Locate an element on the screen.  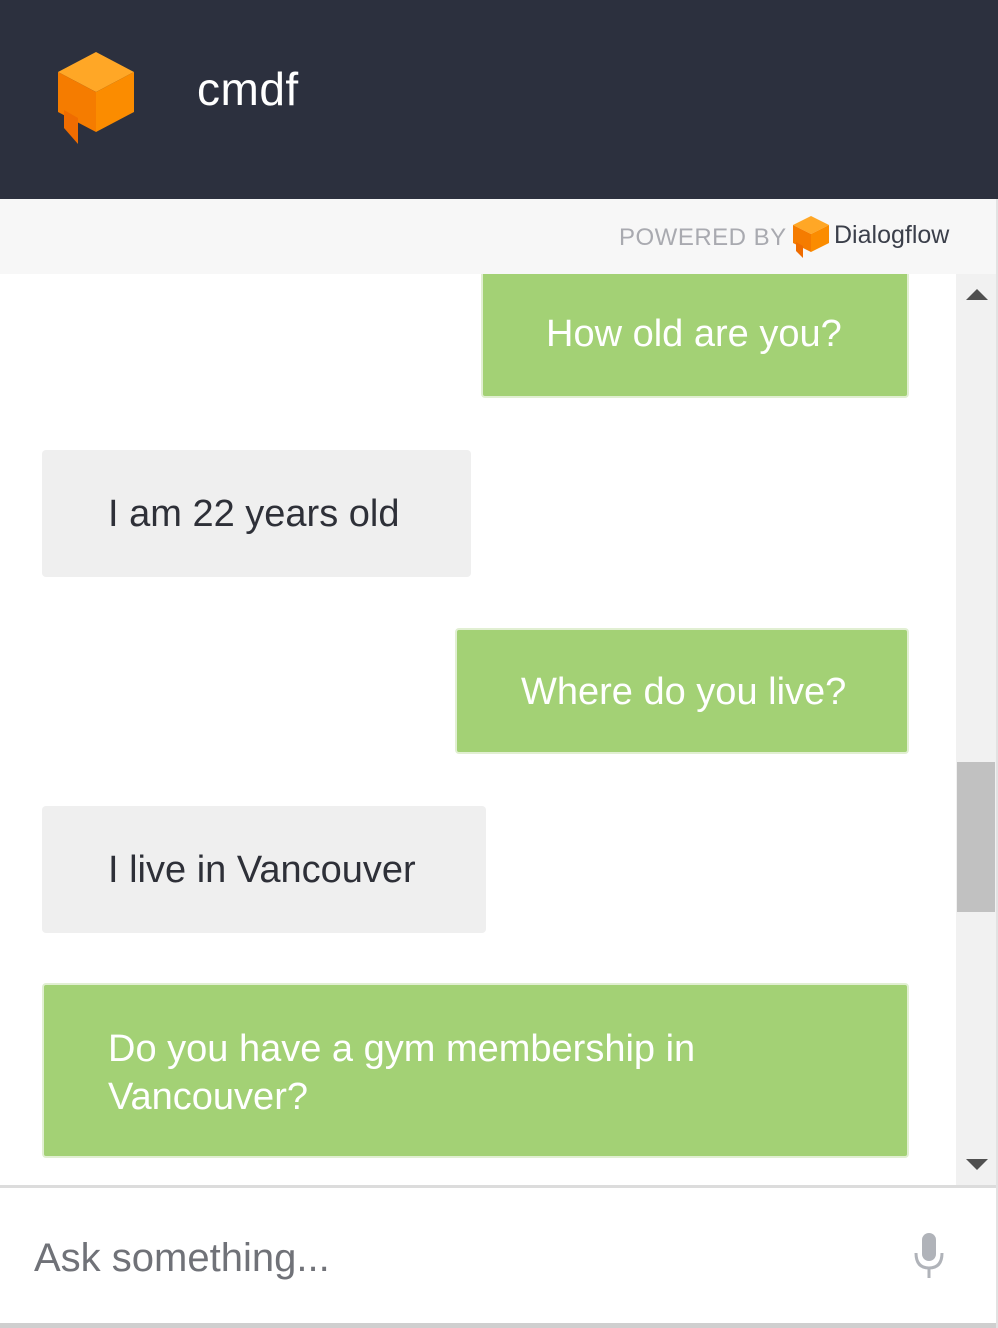
bot-message-bubble: I am 22 years old is located at coordinates (256, 513).